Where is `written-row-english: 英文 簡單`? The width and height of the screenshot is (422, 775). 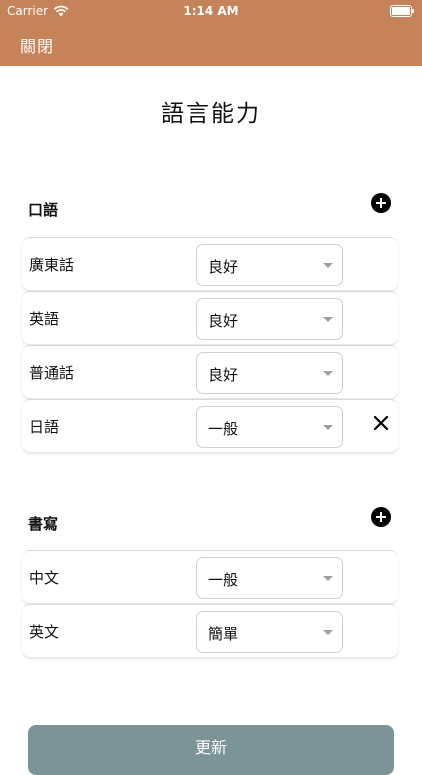
written-row-english: 英文 簡單 is located at coordinates (210, 630).